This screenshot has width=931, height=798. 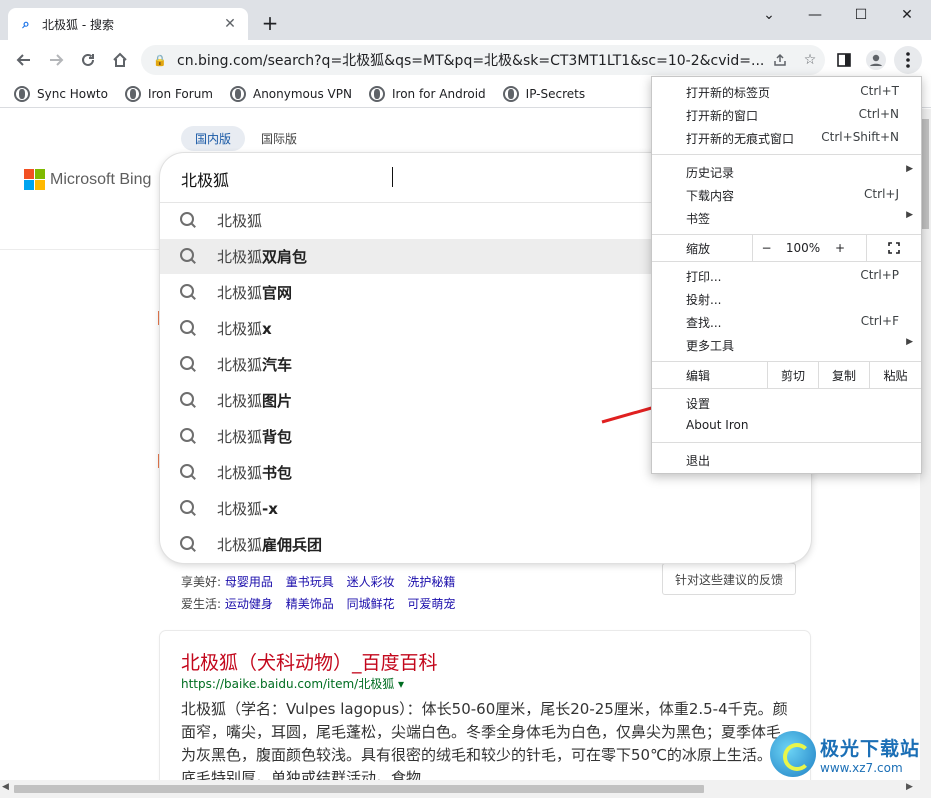 What do you see at coordinates (101, 179) in the screenshot?
I see `brand-name: Microsoft Bing` at bounding box center [101, 179].